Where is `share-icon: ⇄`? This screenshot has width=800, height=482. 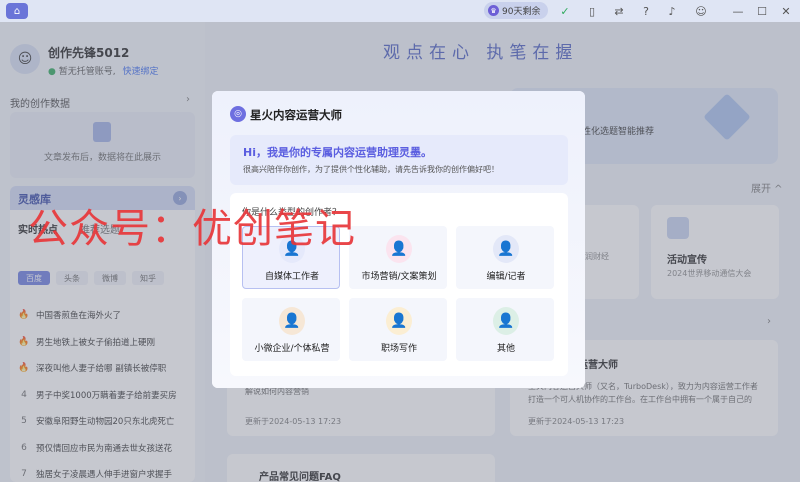 share-icon: ⇄ is located at coordinates (619, 11).